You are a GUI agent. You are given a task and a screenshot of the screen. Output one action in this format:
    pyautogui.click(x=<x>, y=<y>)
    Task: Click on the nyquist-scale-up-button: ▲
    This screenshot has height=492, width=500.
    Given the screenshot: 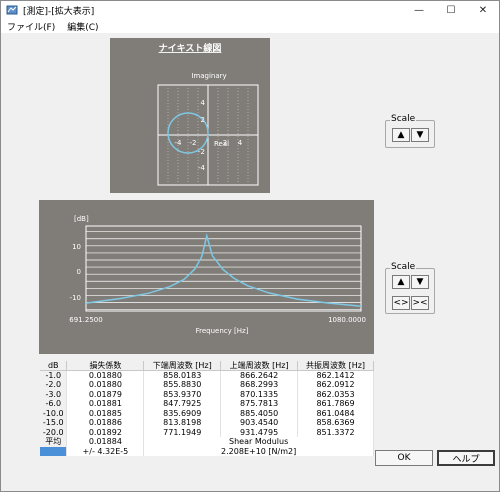 What is the action you would take?
    pyautogui.click(x=401, y=135)
    